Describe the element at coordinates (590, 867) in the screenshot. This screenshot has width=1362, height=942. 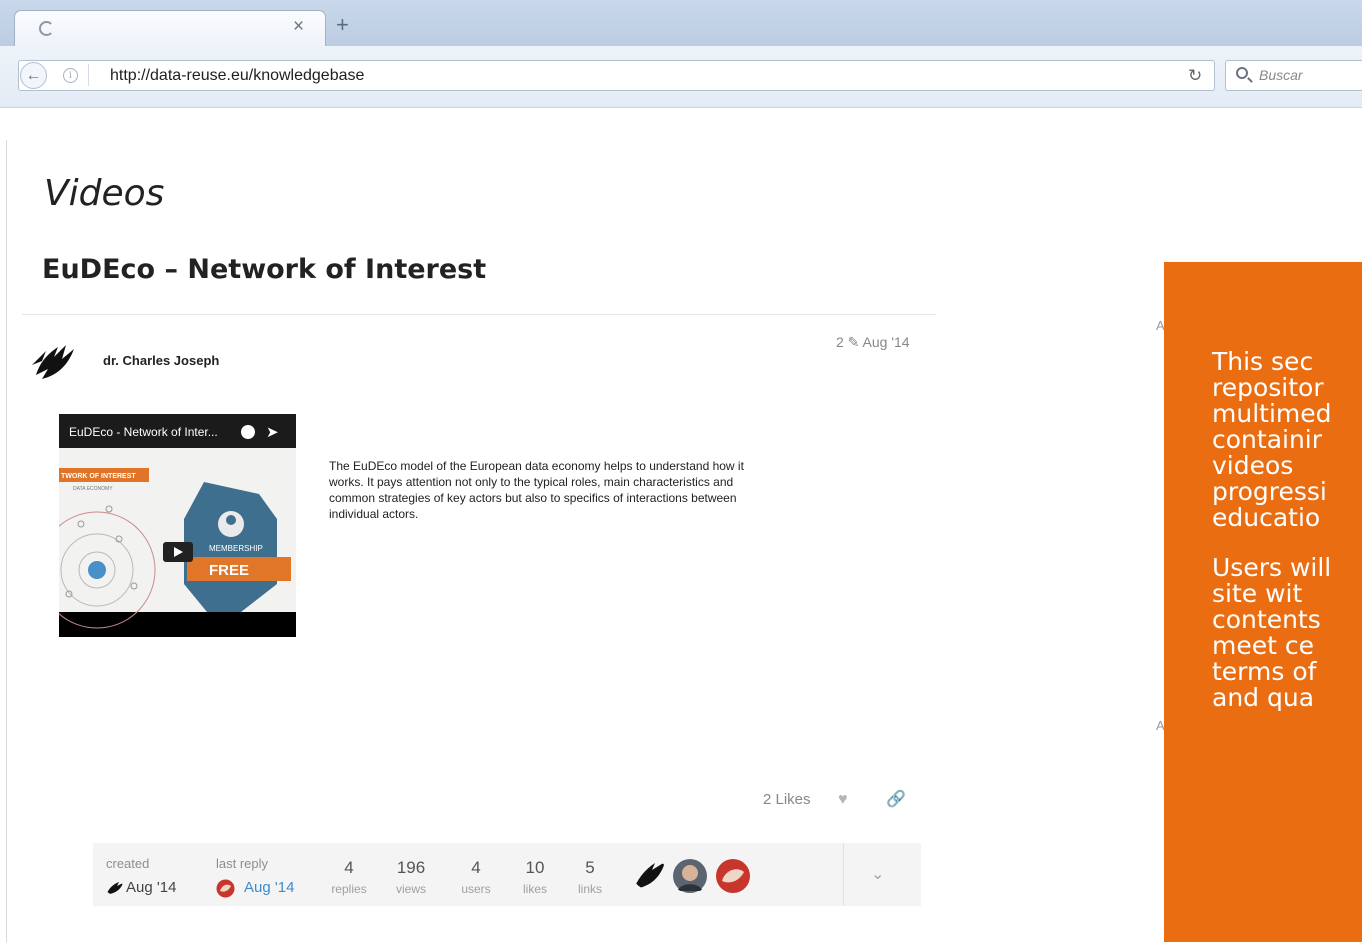
I see `links-count: 5` at that location.